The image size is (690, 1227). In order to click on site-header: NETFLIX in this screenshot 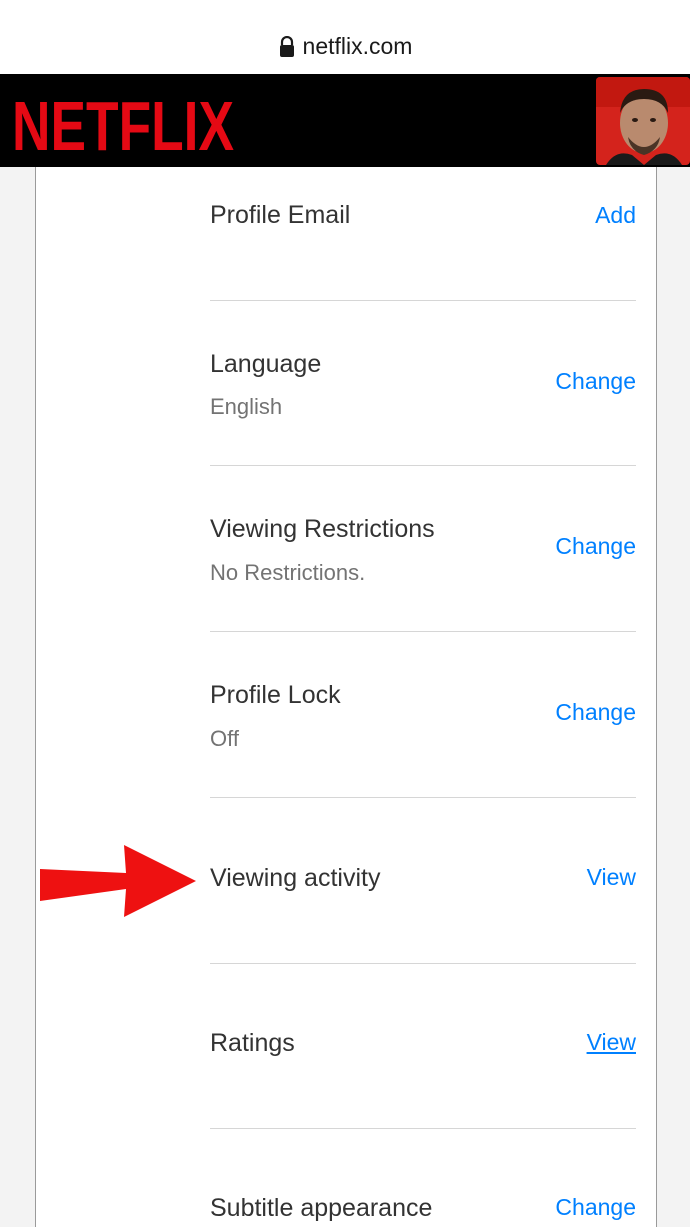, I will do `click(345, 120)`.